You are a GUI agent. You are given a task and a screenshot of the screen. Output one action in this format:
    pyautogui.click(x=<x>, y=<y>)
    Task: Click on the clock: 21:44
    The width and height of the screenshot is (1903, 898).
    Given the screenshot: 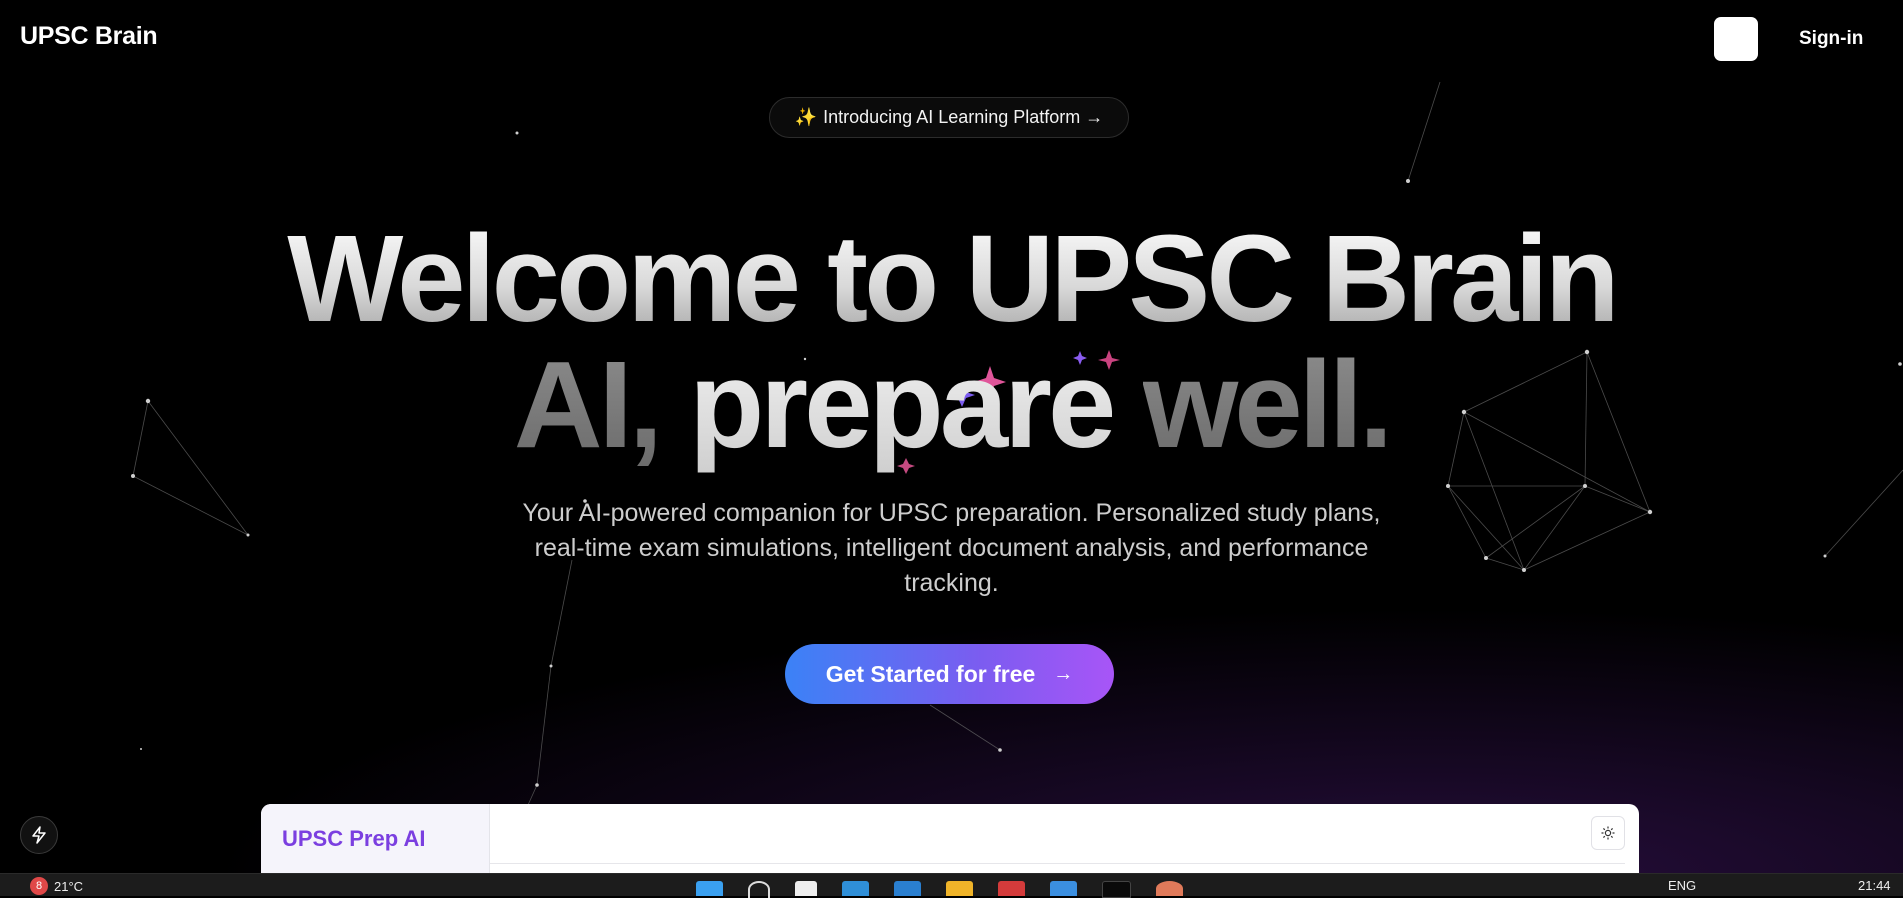 What is the action you would take?
    pyautogui.click(x=1874, y=885)
    